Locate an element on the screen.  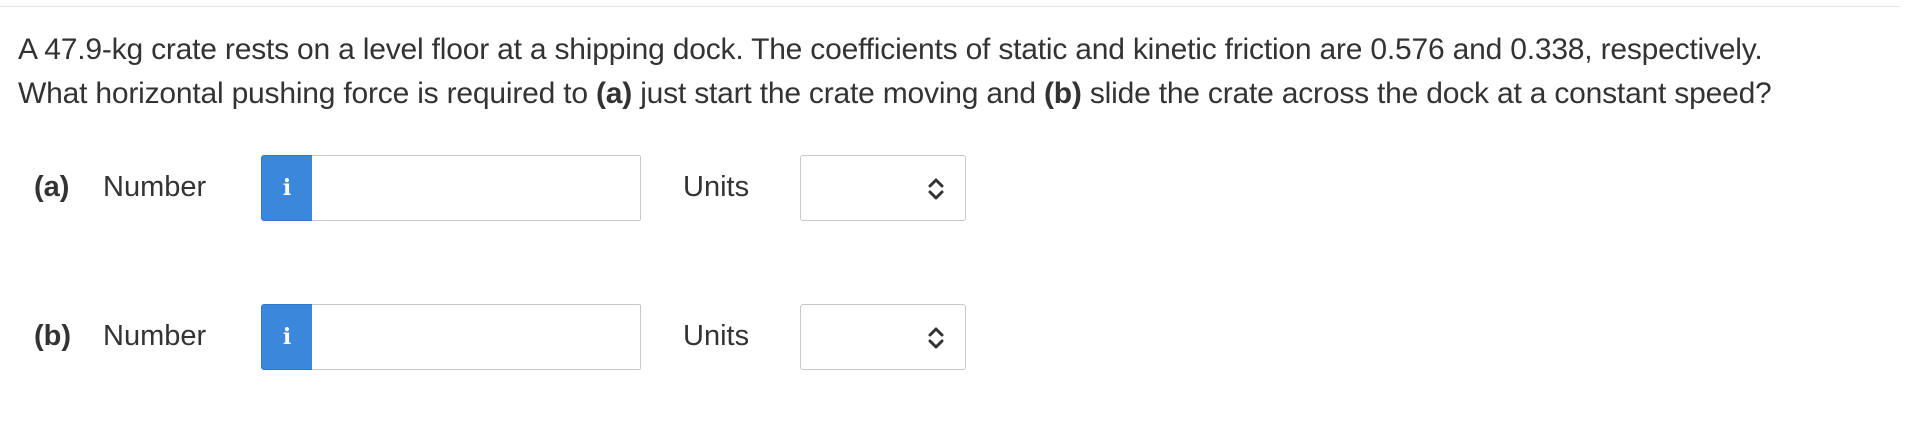
units-select-b is located at coordinates (883, 337).